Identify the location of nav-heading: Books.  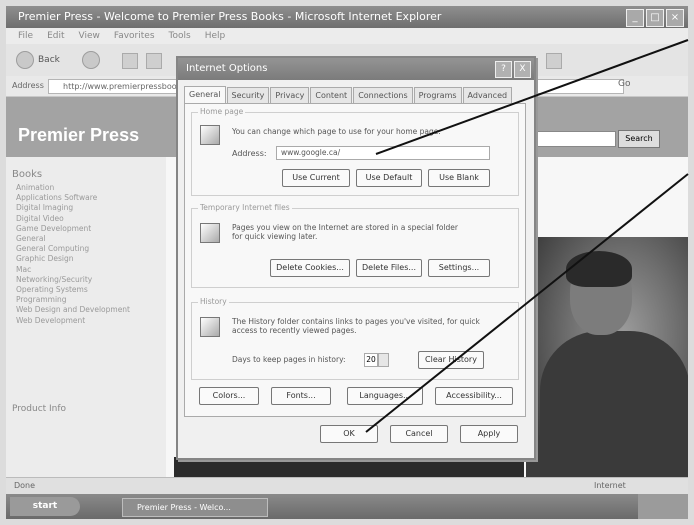
(27, 174).